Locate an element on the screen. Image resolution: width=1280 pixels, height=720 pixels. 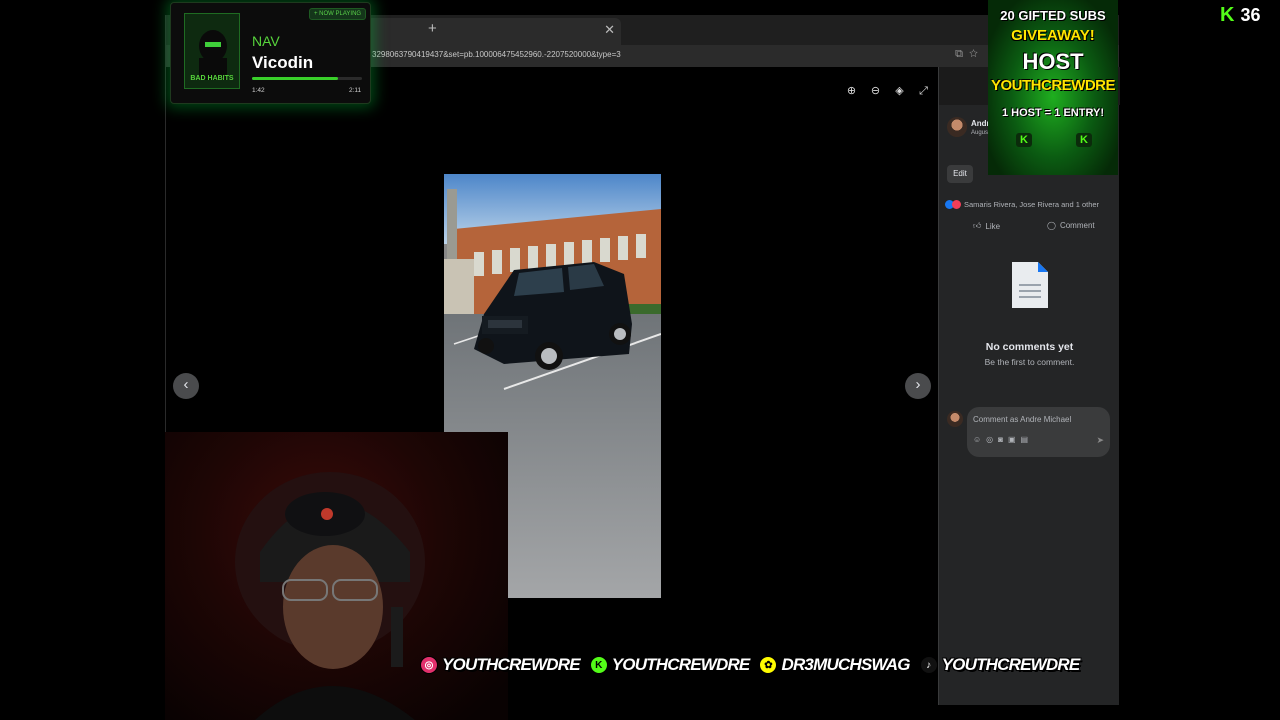
like-label: Like is located at coordinates (993, 226).